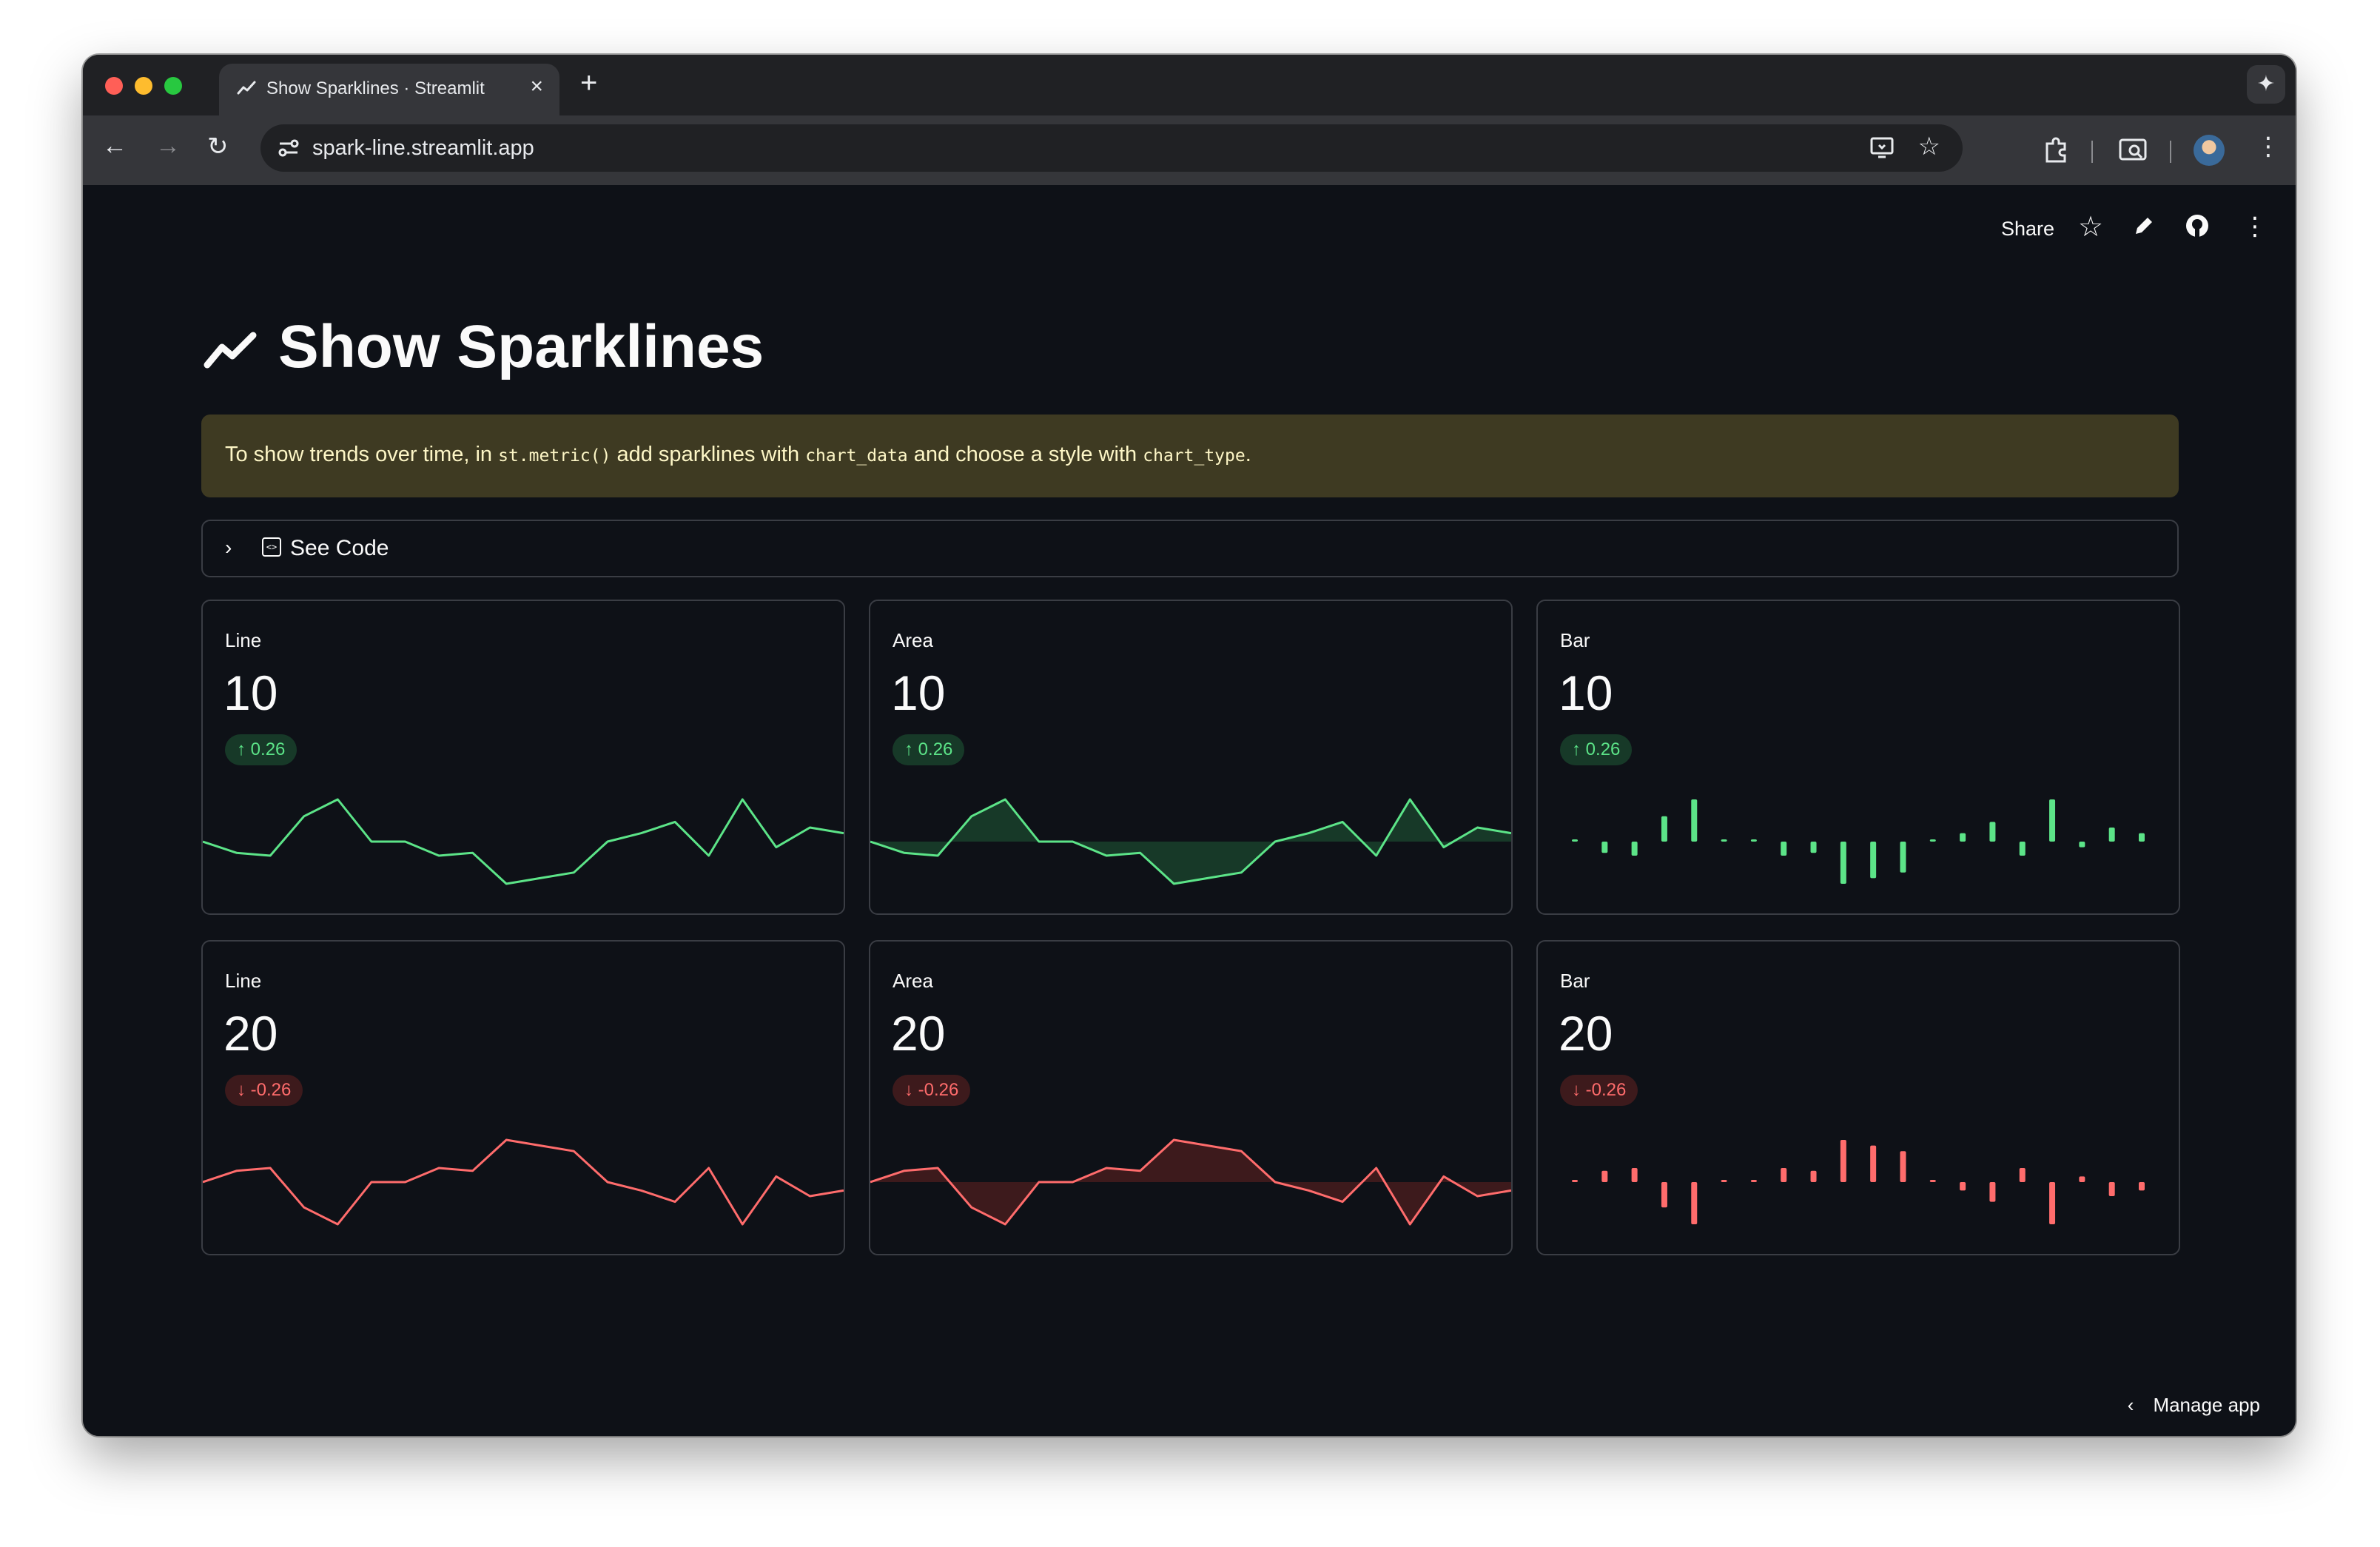  I want to click on forward-icon: →, so click(168, 147).